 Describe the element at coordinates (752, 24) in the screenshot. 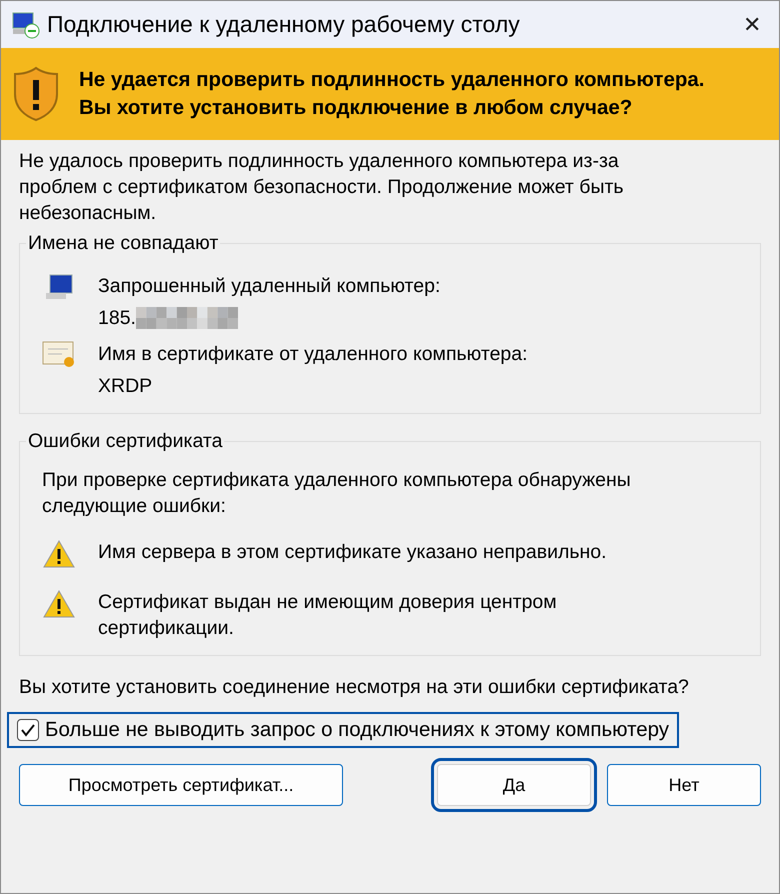

I see `close-button: ✕` at that location.